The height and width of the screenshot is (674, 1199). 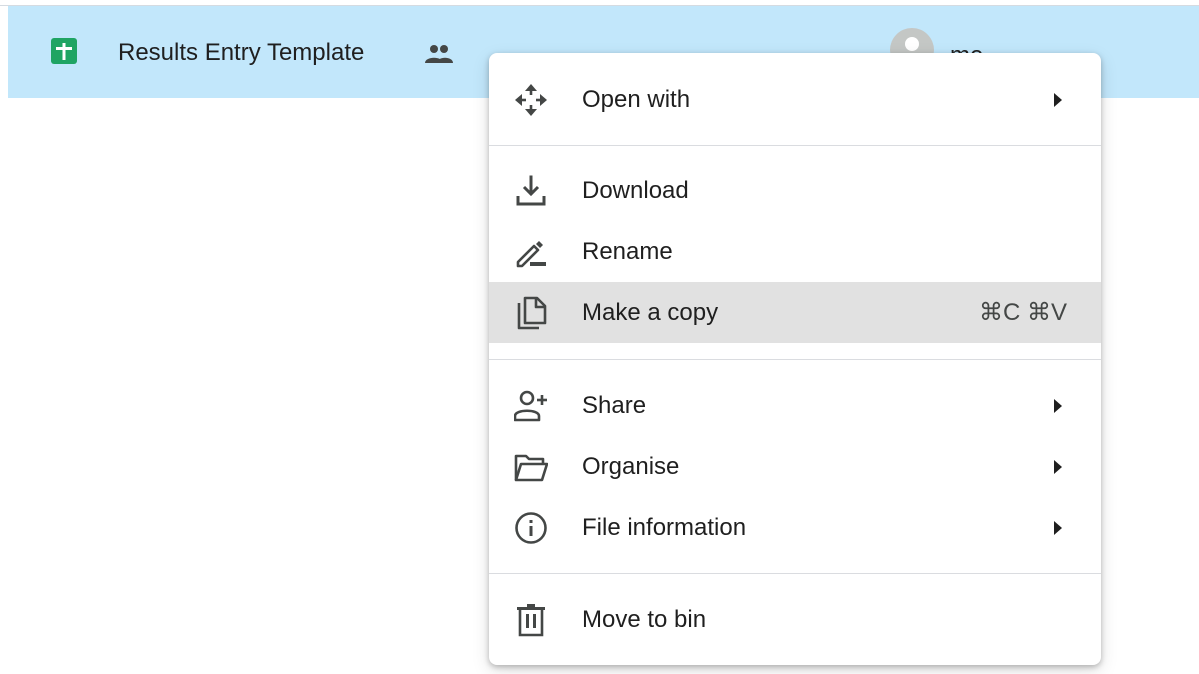 I want to click on trash-icon, so click(x=531, y=620).